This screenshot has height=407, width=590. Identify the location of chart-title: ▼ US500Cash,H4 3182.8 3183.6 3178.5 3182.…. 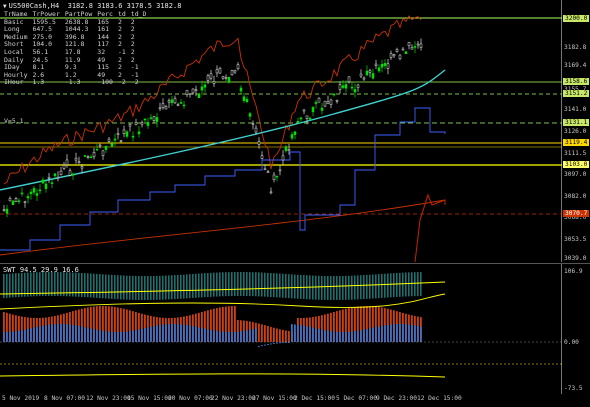
(92, 6).